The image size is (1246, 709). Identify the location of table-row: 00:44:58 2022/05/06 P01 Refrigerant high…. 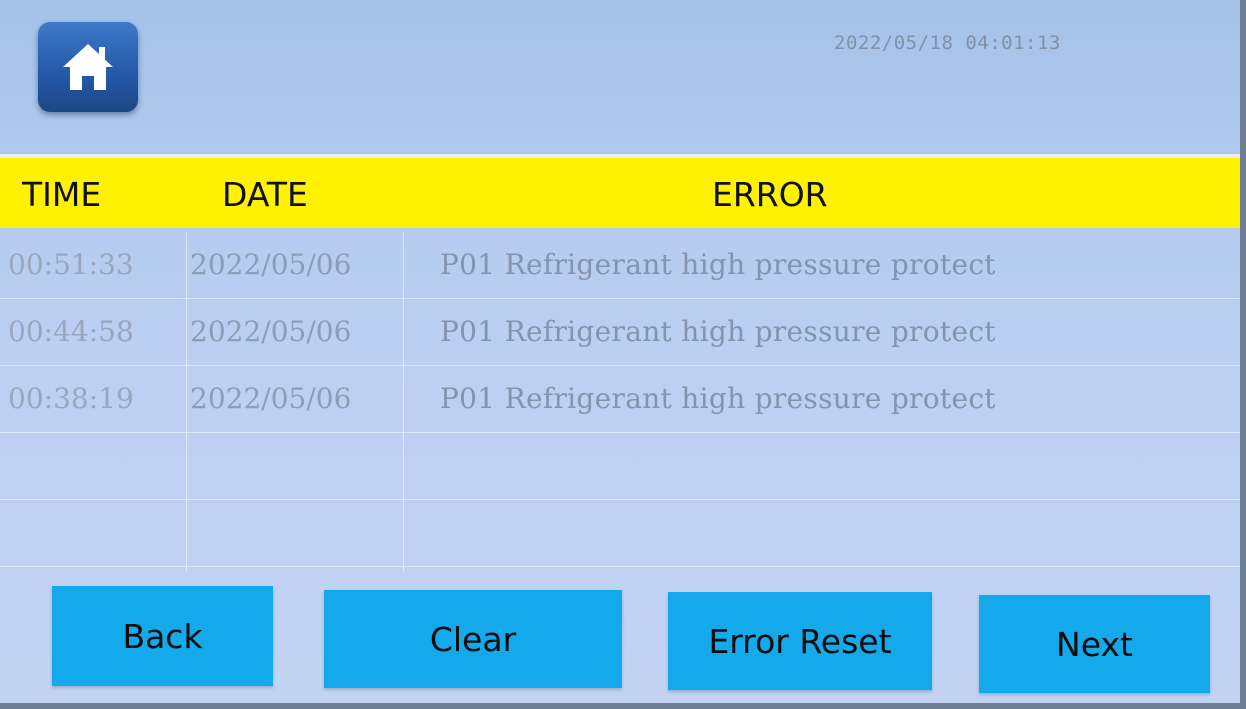
(620, 332).